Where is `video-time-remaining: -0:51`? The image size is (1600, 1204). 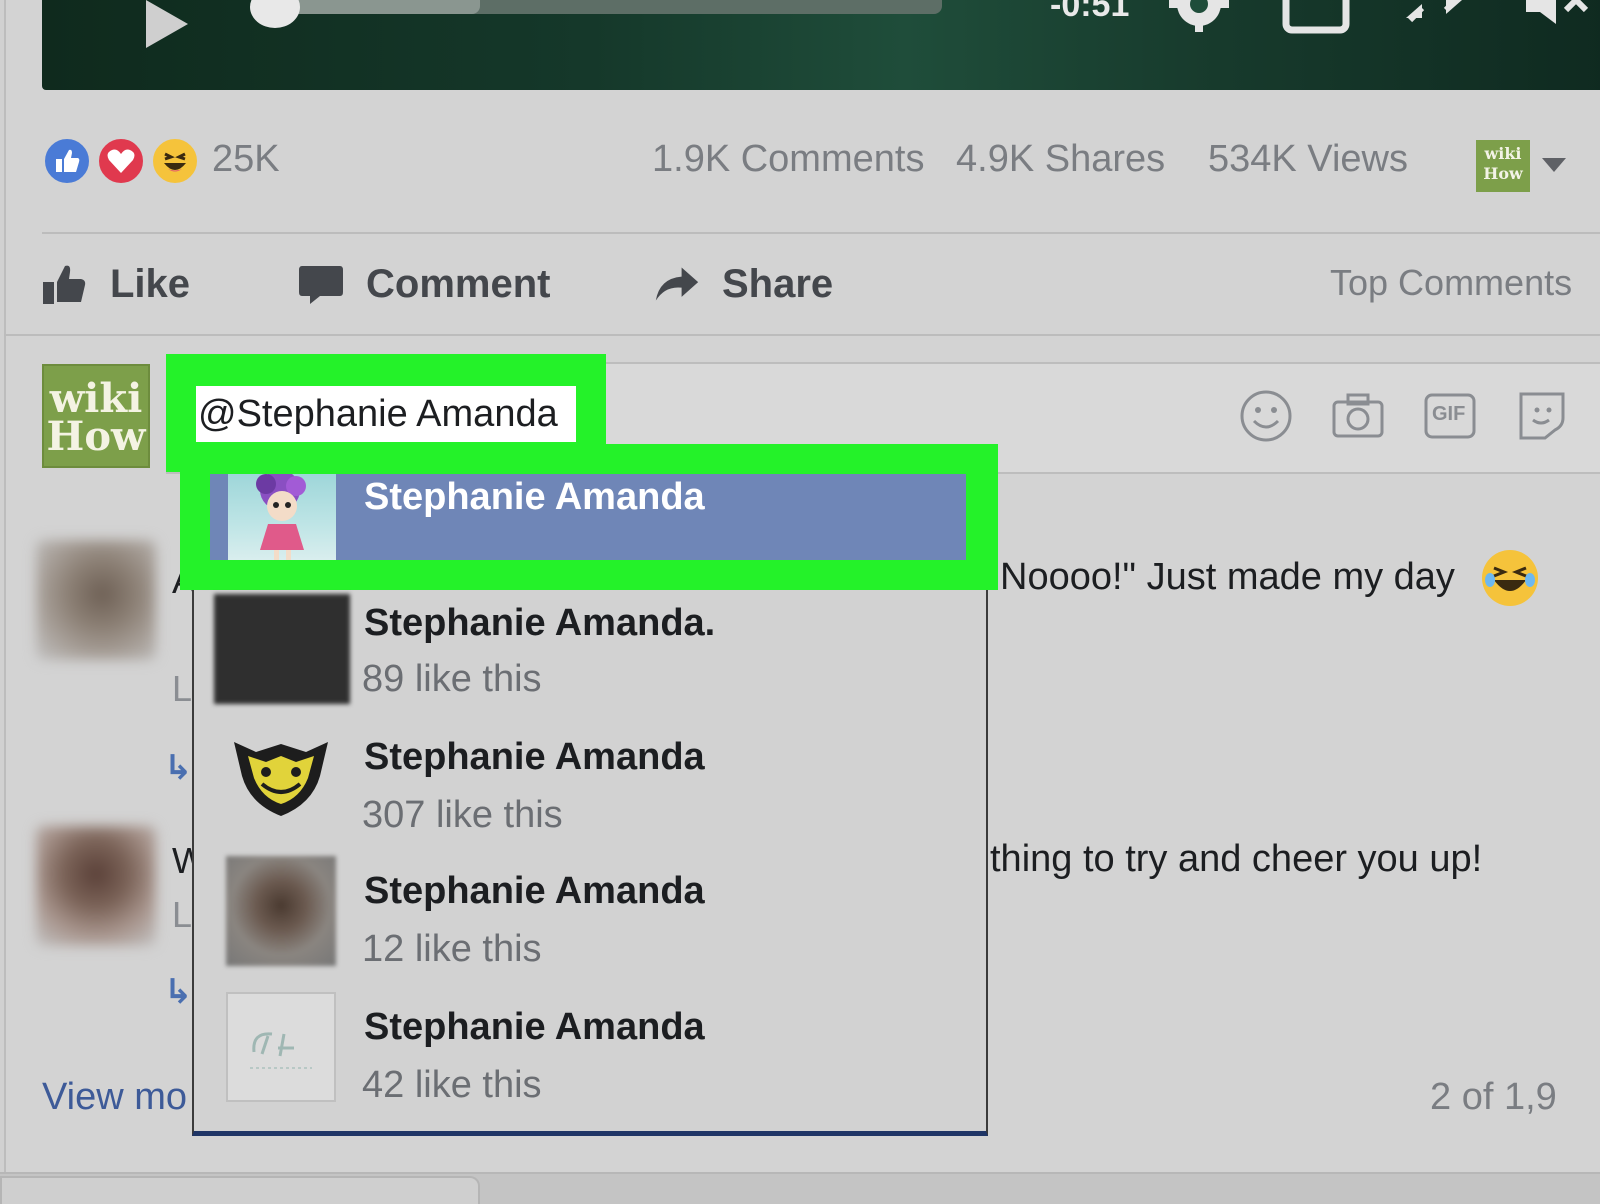
video-time-remaining: -0:51 is located at coordinates (1090, 12).